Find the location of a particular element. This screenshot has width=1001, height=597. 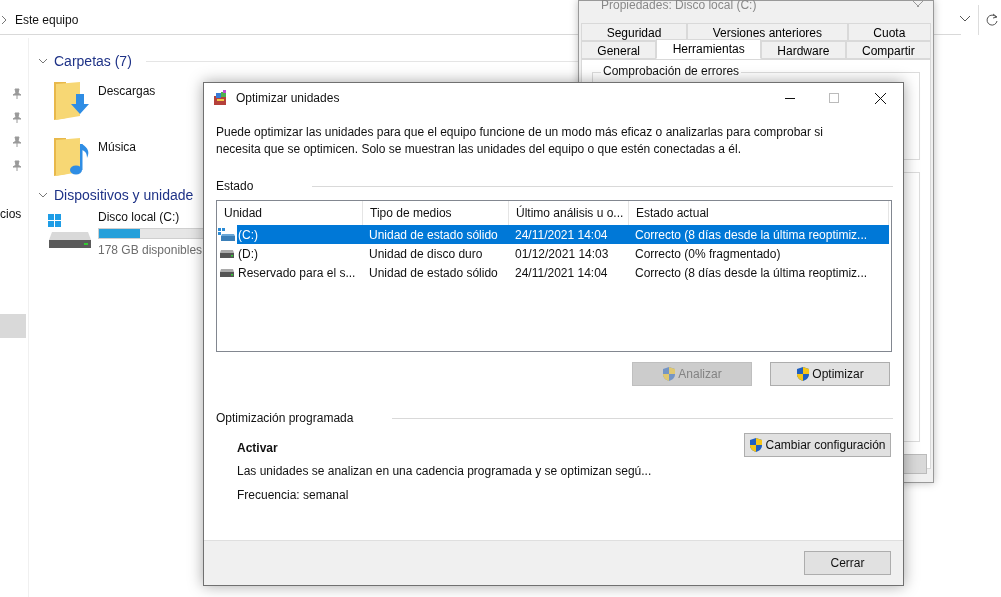

refresh-icon is located at coordinates (992, 19).